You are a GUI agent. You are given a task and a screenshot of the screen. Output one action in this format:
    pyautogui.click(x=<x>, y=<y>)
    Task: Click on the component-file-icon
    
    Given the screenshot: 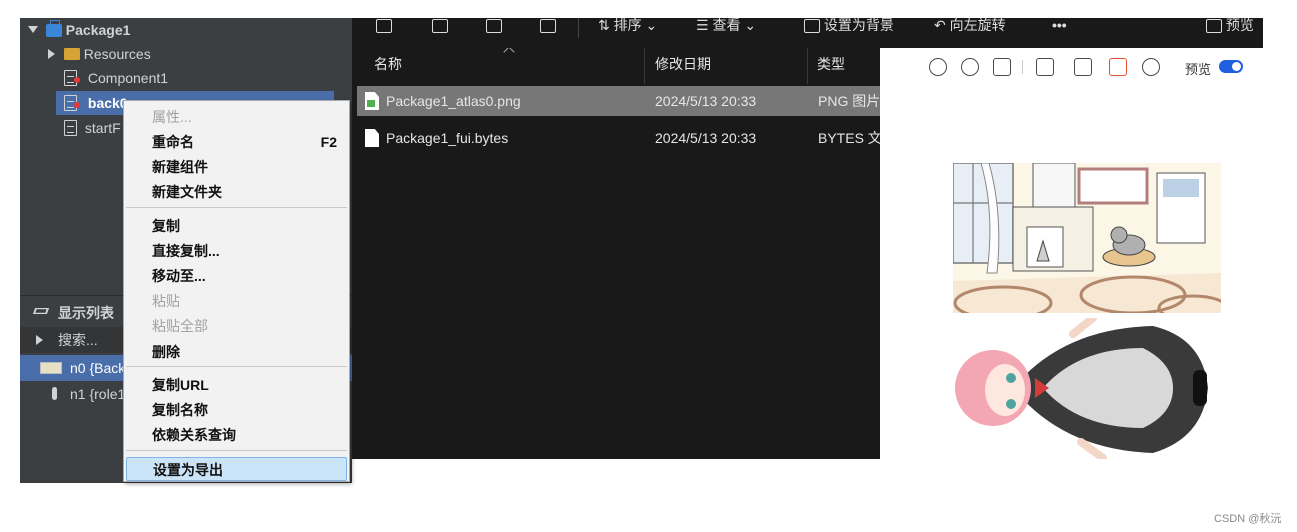 What is the action you would take?
    pyautogui.click(x=70, y=128)
    